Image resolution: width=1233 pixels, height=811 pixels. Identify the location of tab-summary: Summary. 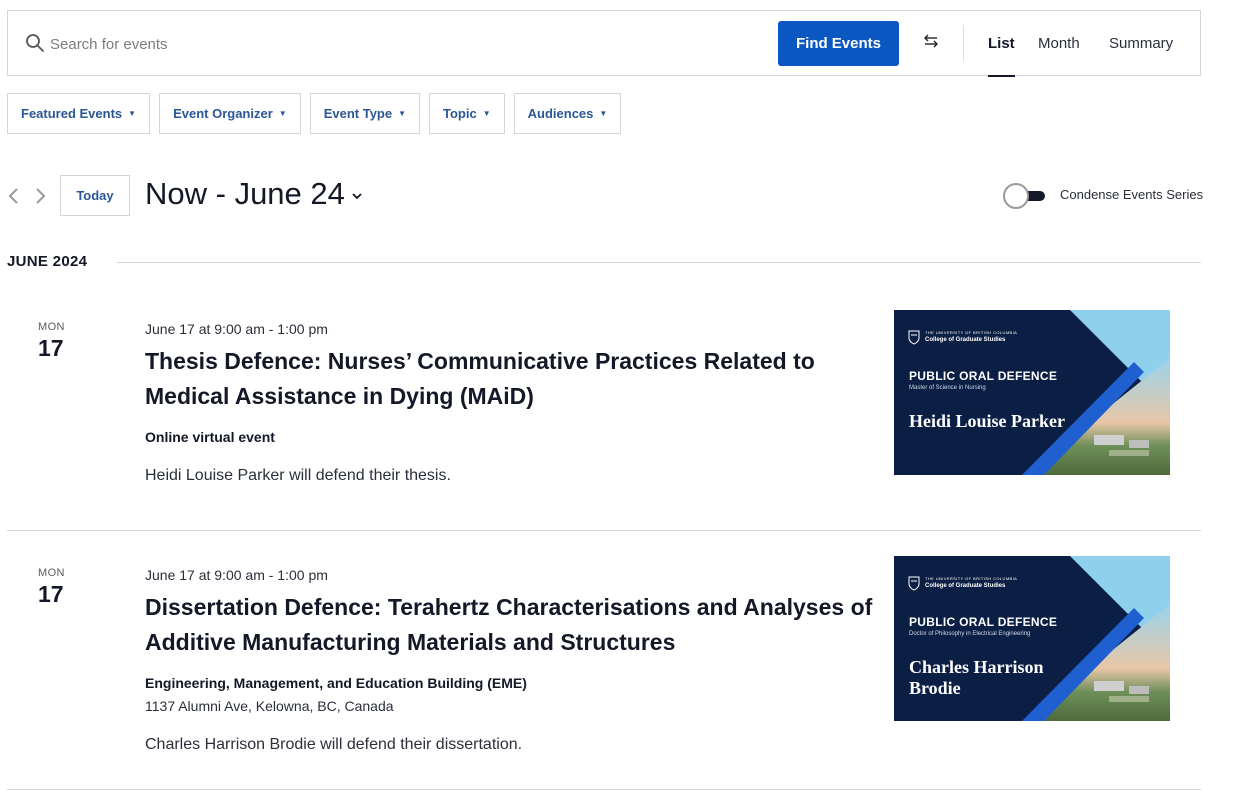
(1141, 43).